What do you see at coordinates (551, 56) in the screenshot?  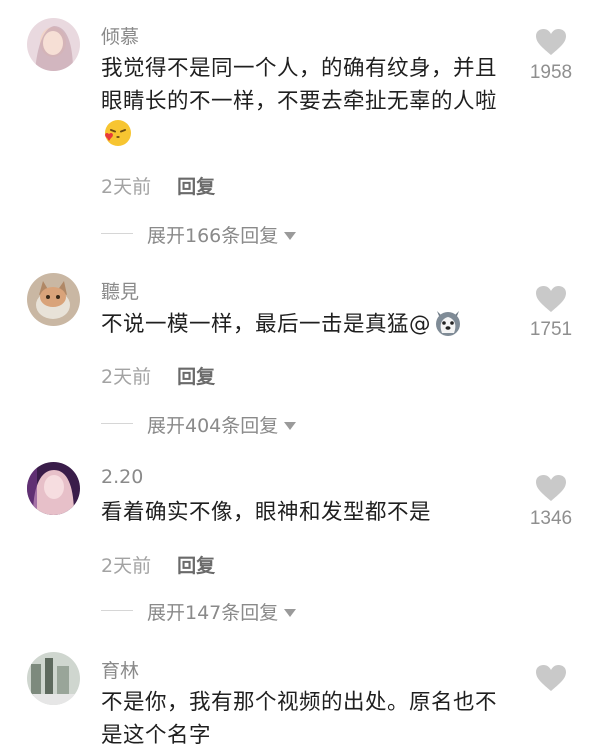 I see `like-button: 1958` at bounding box center [551, 56].